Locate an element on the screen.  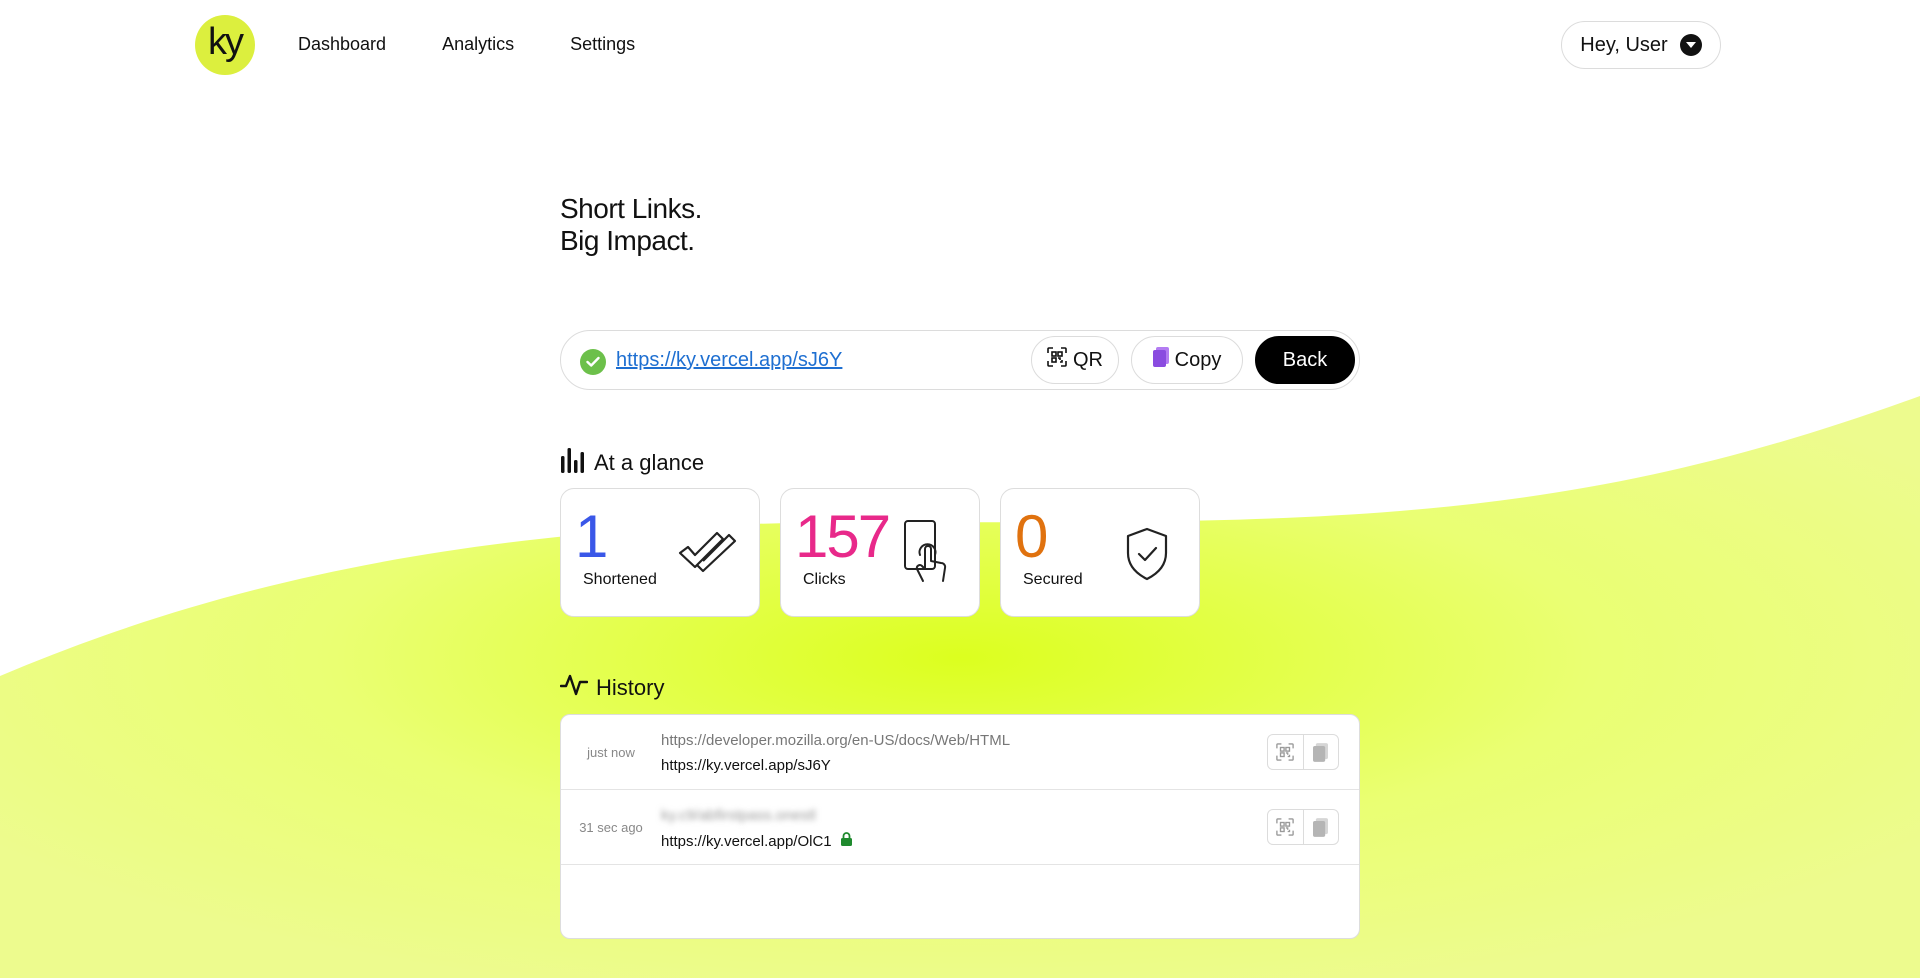
tap-phone-icon is located at coordinates (927, 554).